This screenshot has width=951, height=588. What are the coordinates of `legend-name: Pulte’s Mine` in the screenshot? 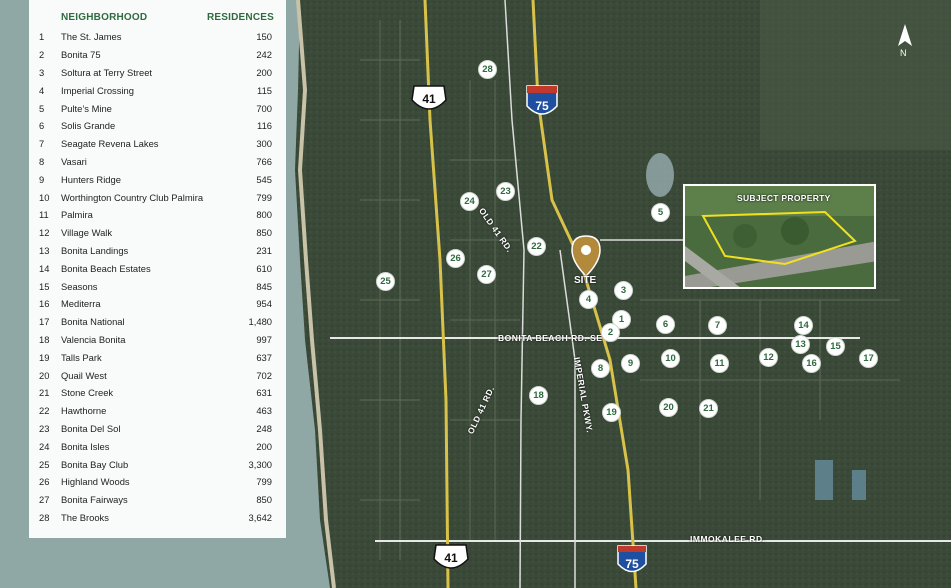 It's located at (86, 108).